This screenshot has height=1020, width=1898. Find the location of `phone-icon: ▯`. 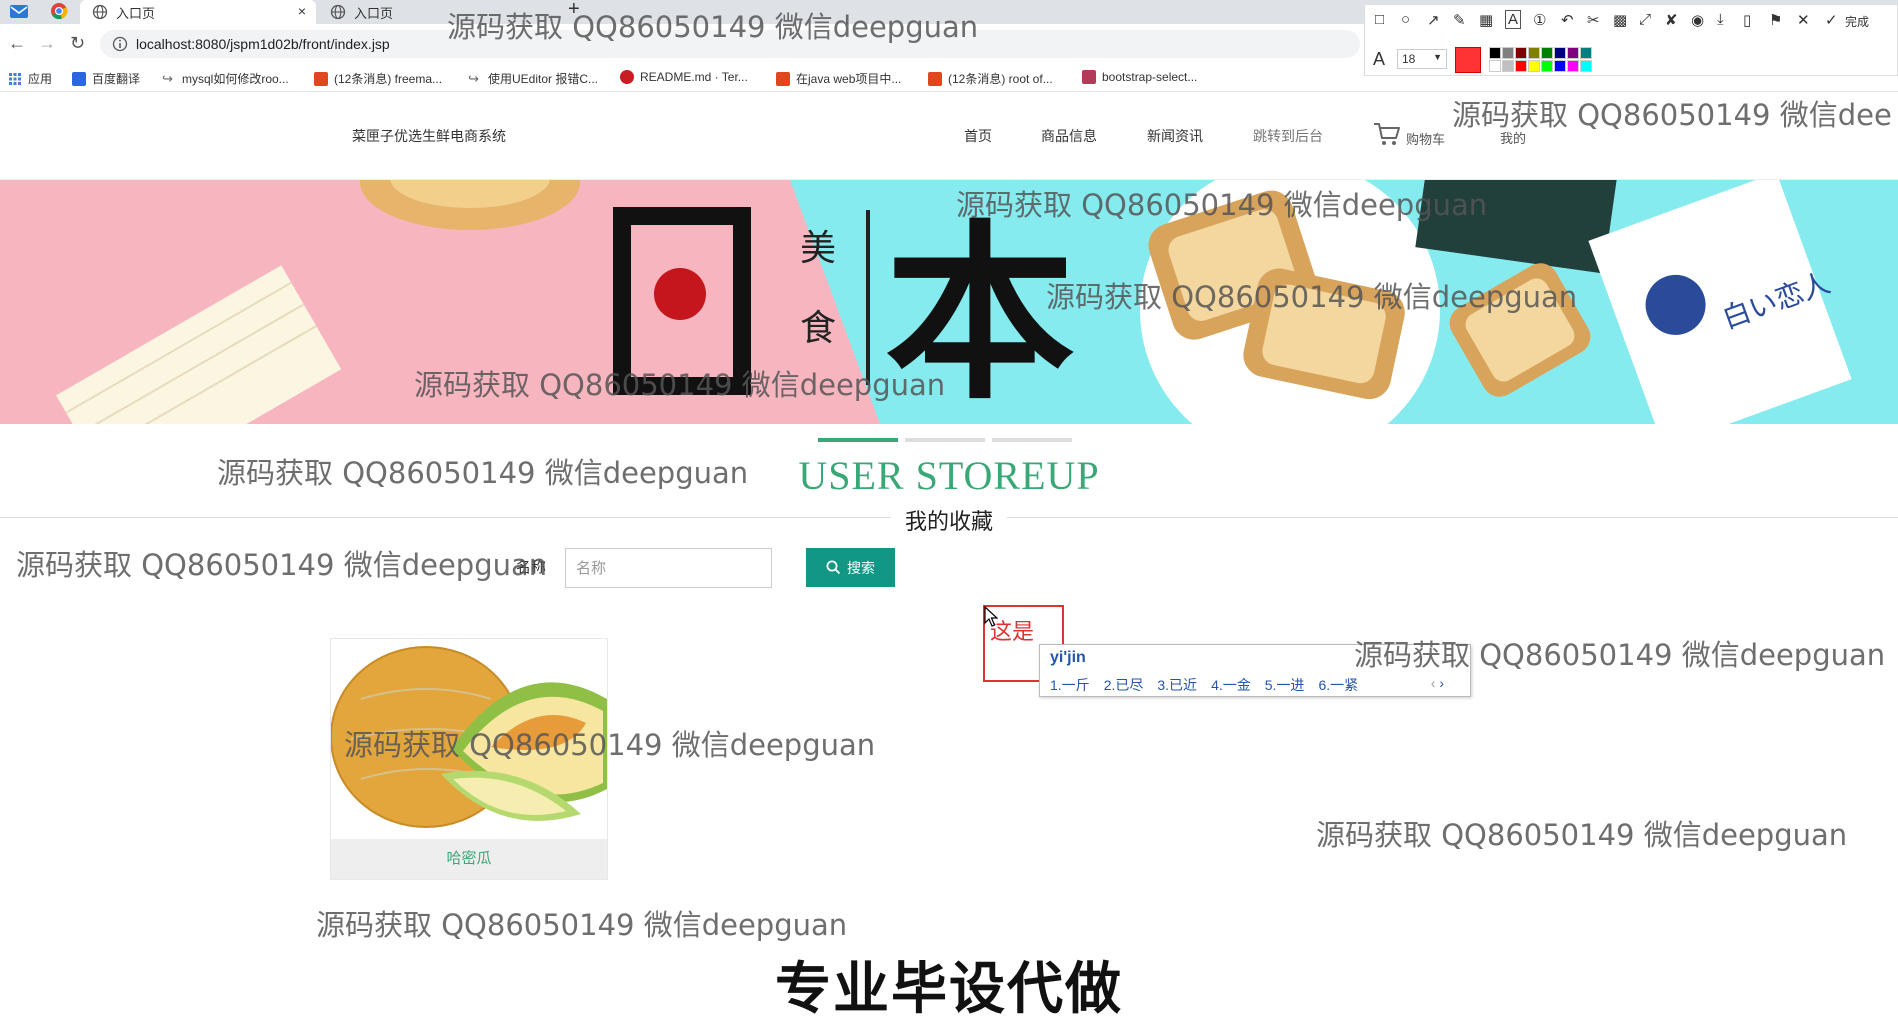

phone-icon: ▯ is located at coordinates (1747, 20).